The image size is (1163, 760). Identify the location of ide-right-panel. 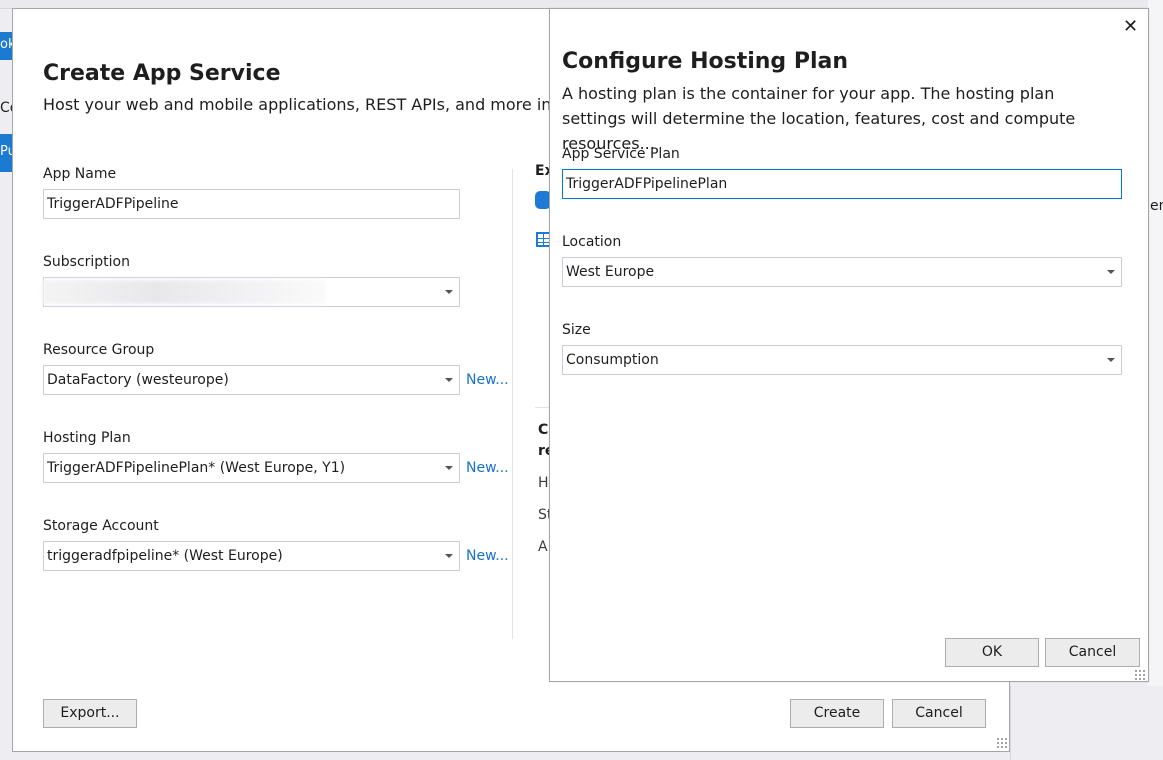
(1155, 380).